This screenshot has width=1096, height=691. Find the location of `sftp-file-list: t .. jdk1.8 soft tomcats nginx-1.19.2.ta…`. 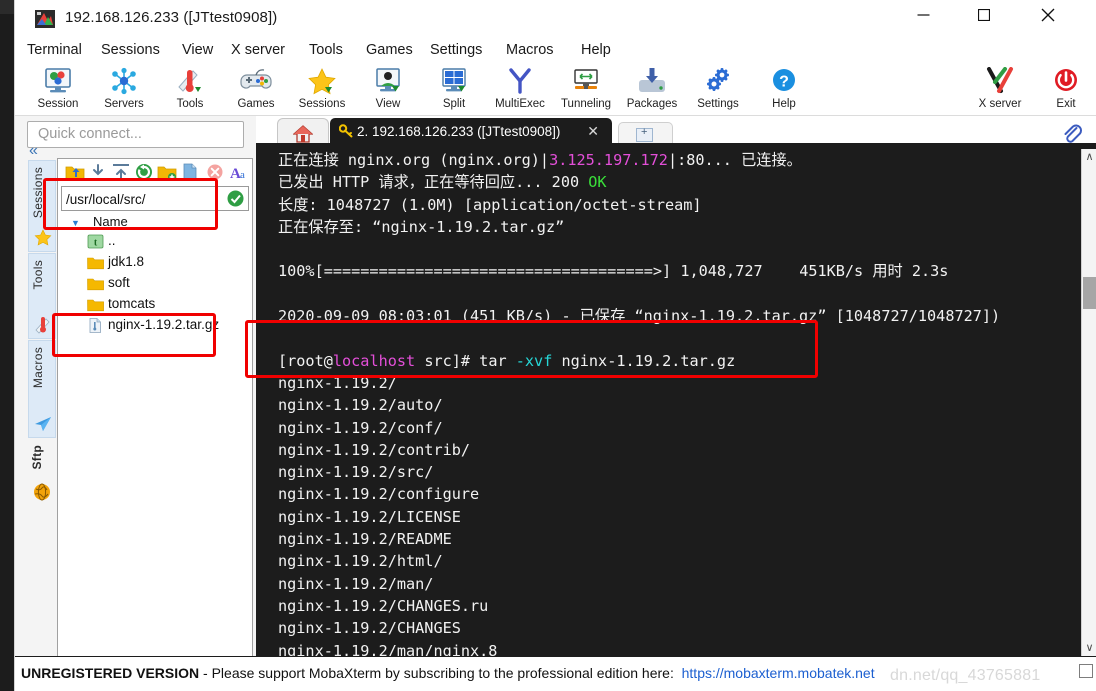

sftp-file-list: t .. jdk1.8 soft tomcats nginx-1.19.2.ta… is located at coordinates (155, 427).